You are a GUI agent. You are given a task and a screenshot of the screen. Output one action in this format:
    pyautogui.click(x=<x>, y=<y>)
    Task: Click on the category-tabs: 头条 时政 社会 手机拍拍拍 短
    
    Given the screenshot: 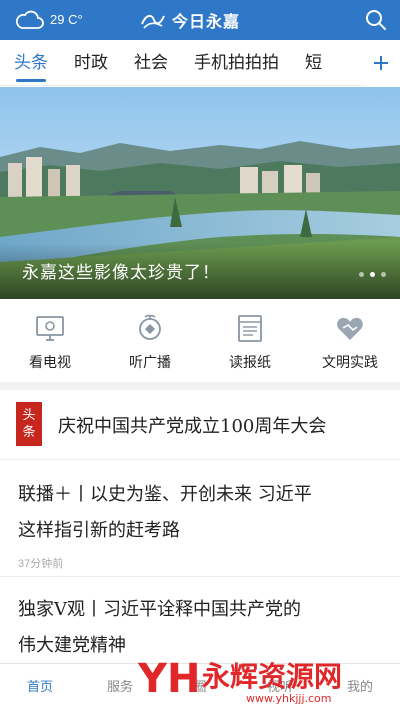 What is the action you would take?
    pyautogui.click(x=200, y=63)
    